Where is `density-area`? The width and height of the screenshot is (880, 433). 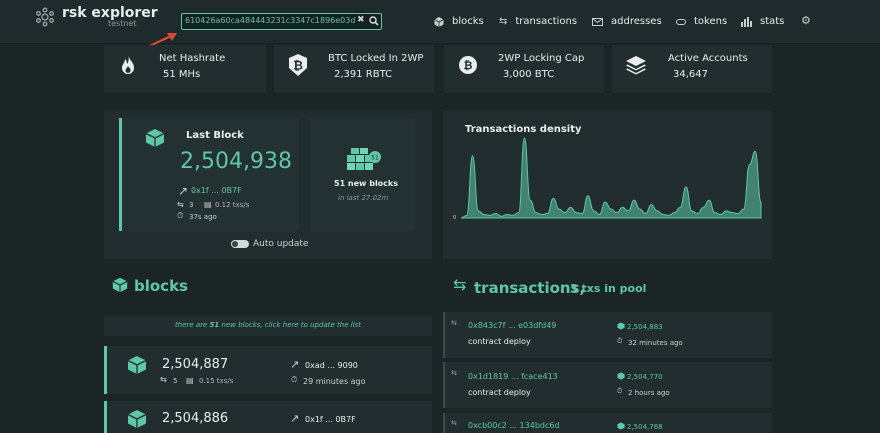 density-area is located at coordinates (611, 178).